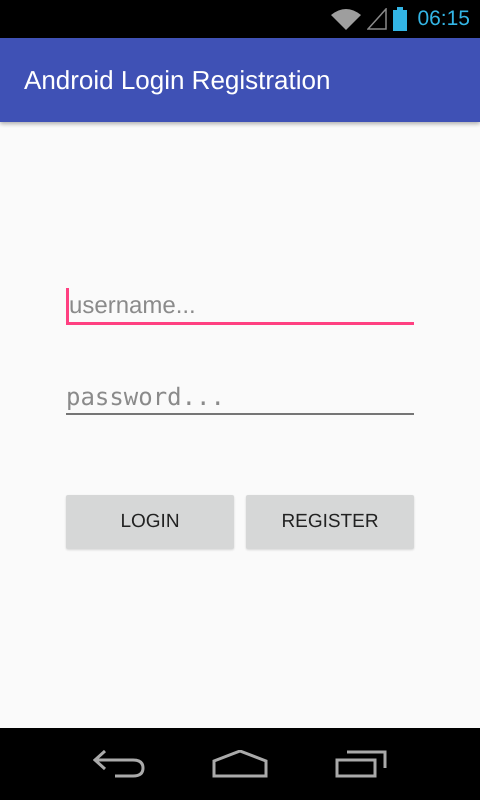  Describe the element at coordinates (377, 19) in the screenshot. I see `signal-icon` at that location.